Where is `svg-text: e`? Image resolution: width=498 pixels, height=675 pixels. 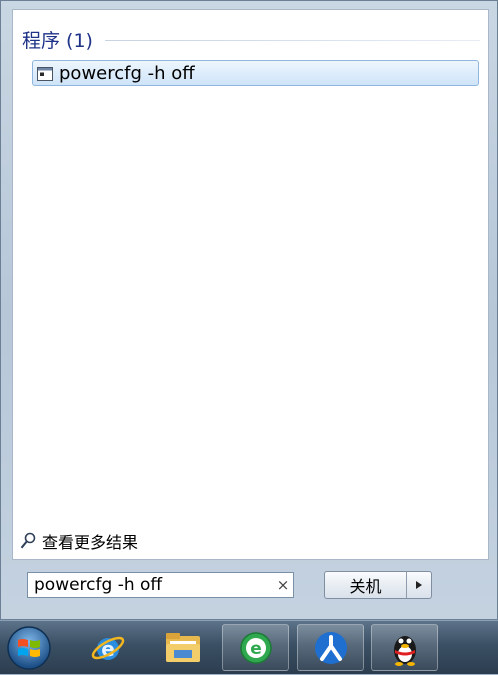
svg-text: e is located at coordinates (256, 649).